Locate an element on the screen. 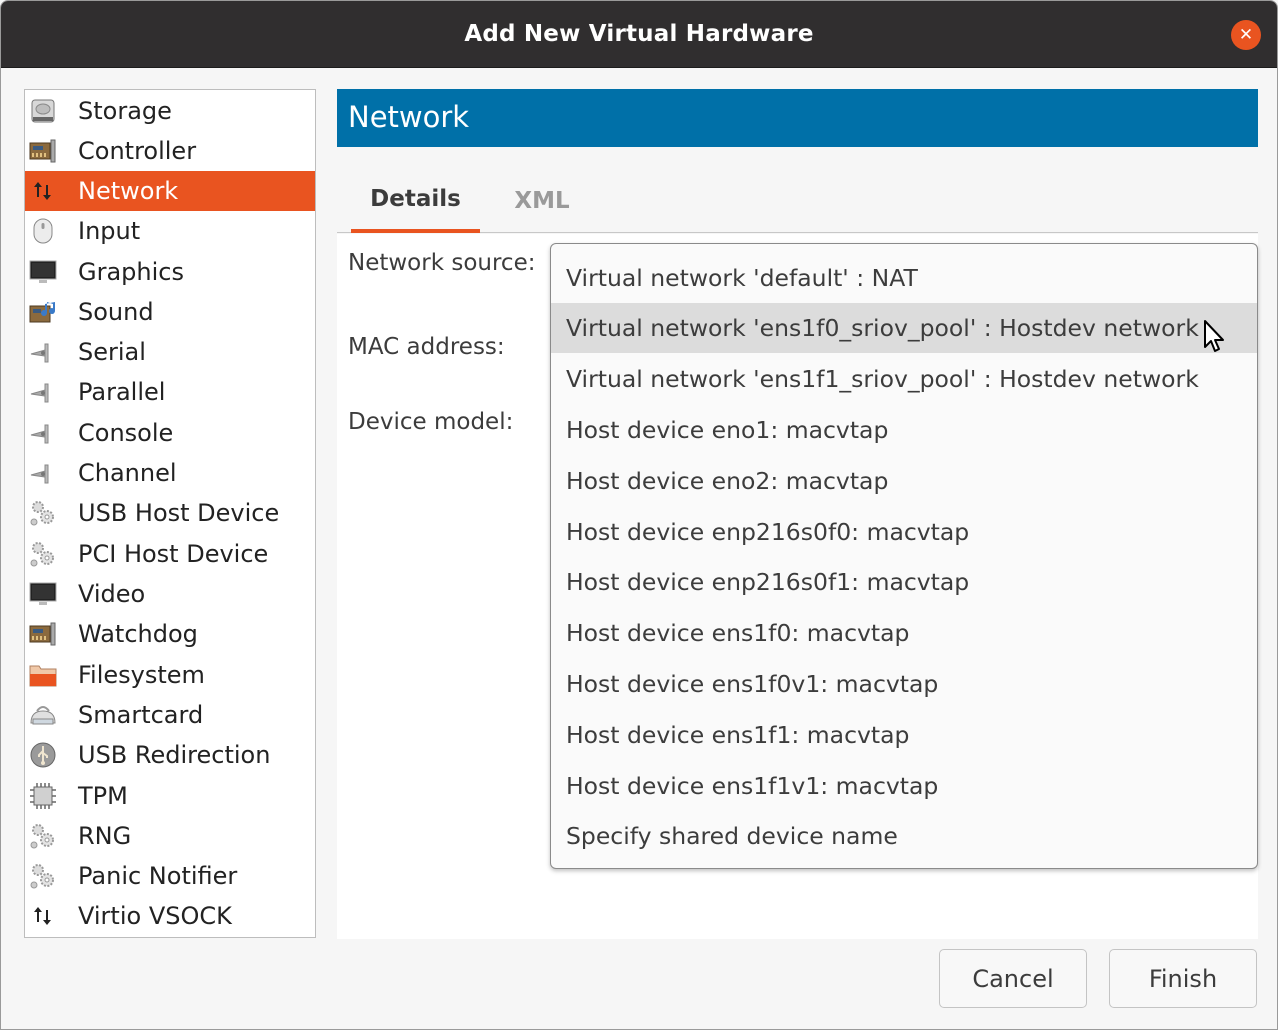 Image resolution: width=1278 pixels, height=1030 pixels. serial-plug-icon is located at coordinates (43, 352).